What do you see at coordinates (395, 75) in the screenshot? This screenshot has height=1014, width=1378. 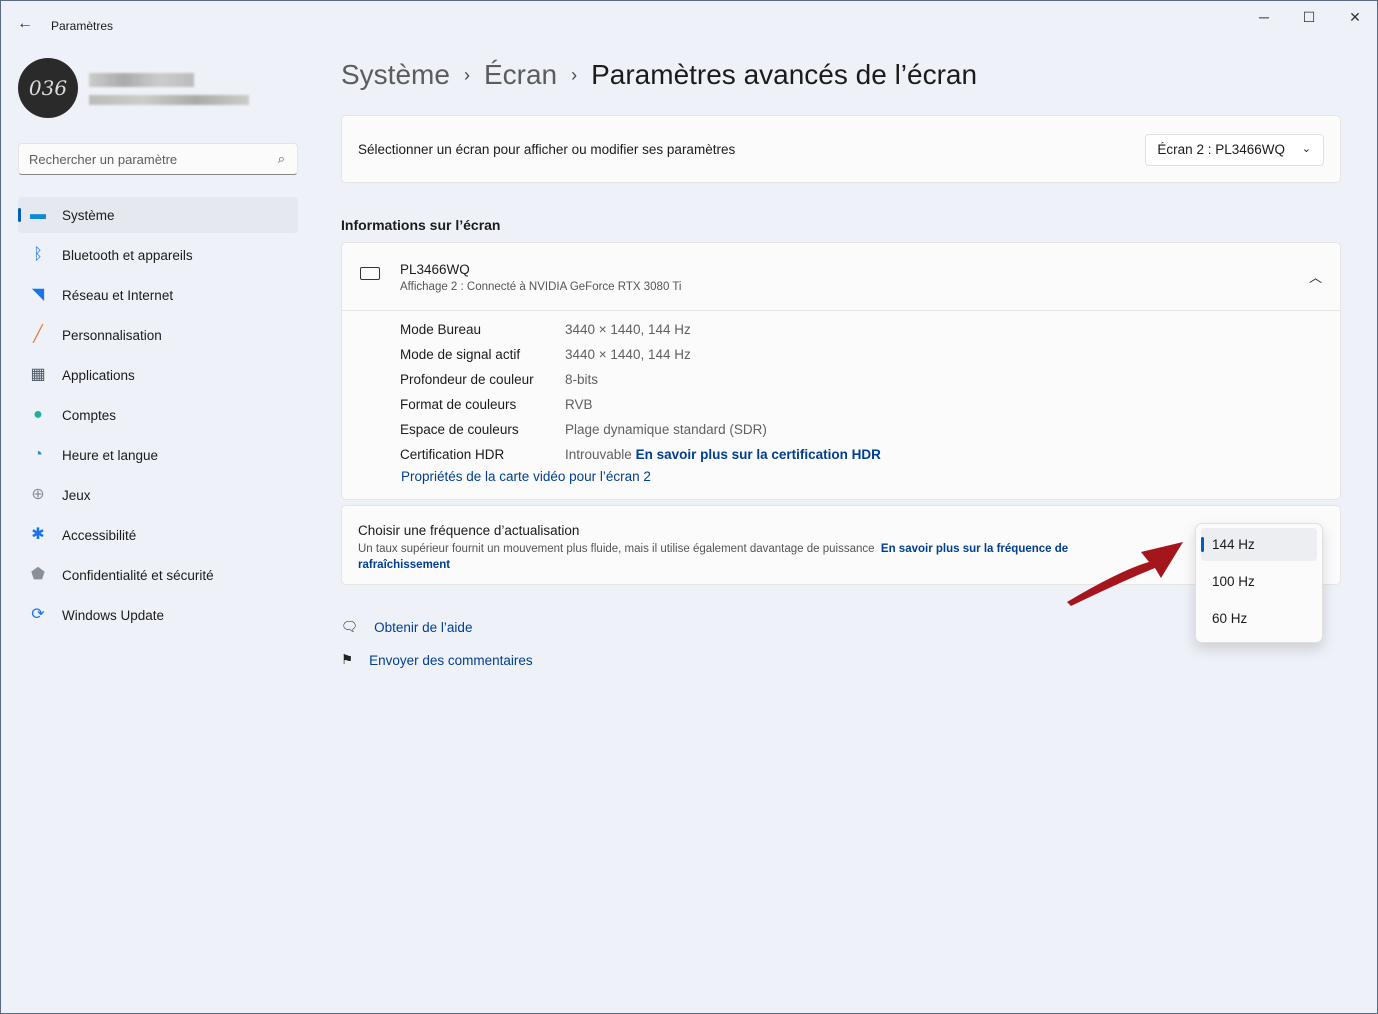 I see `breadcrumb-system: Système` at bounding box center [395, 75].